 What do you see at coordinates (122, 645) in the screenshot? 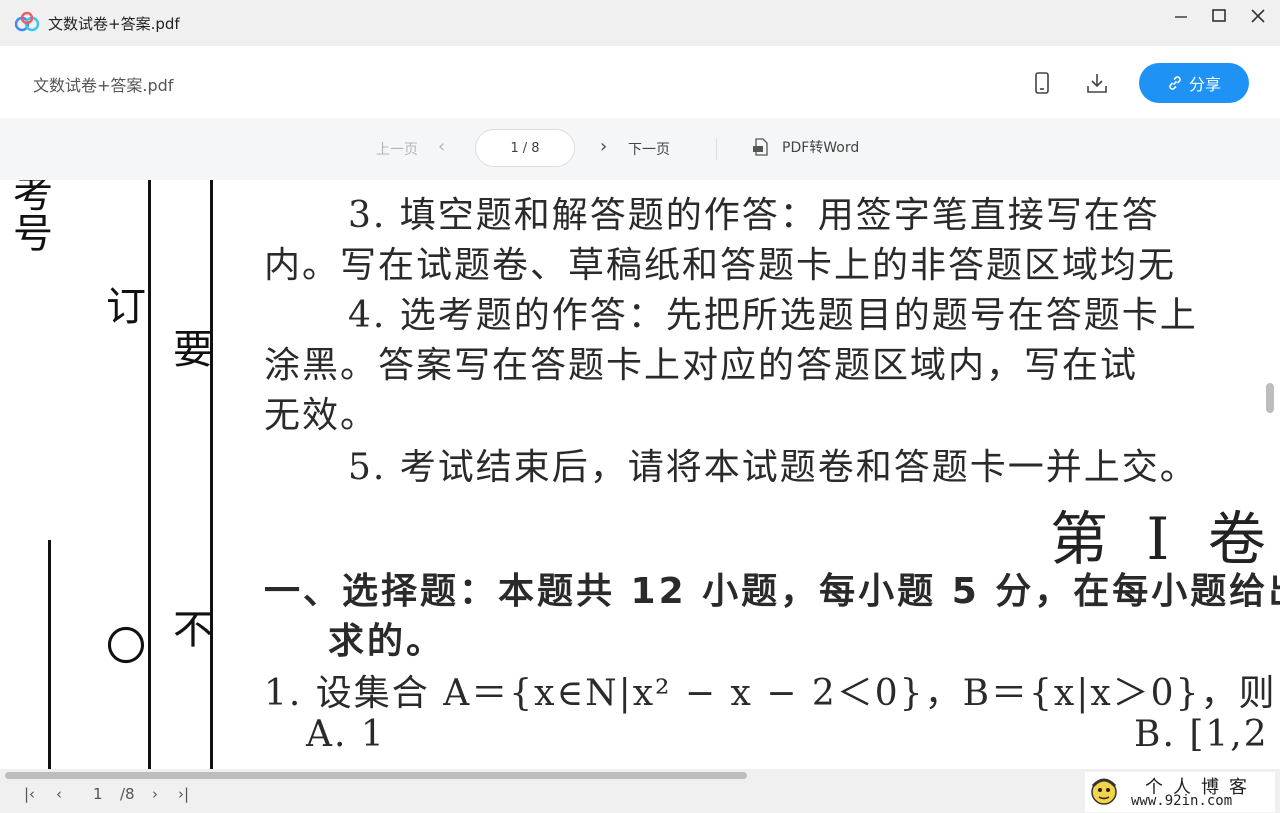
I see `margin-text-circle: 〇` at bounding box center [122, 645].